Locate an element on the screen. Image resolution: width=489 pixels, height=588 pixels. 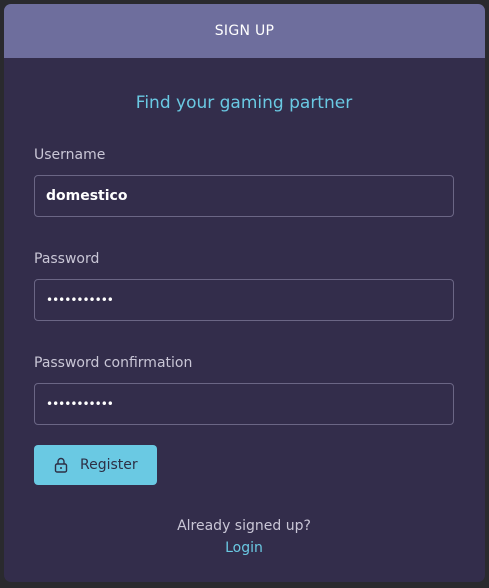
username-input: domestico is located at coordinates (244, 196).